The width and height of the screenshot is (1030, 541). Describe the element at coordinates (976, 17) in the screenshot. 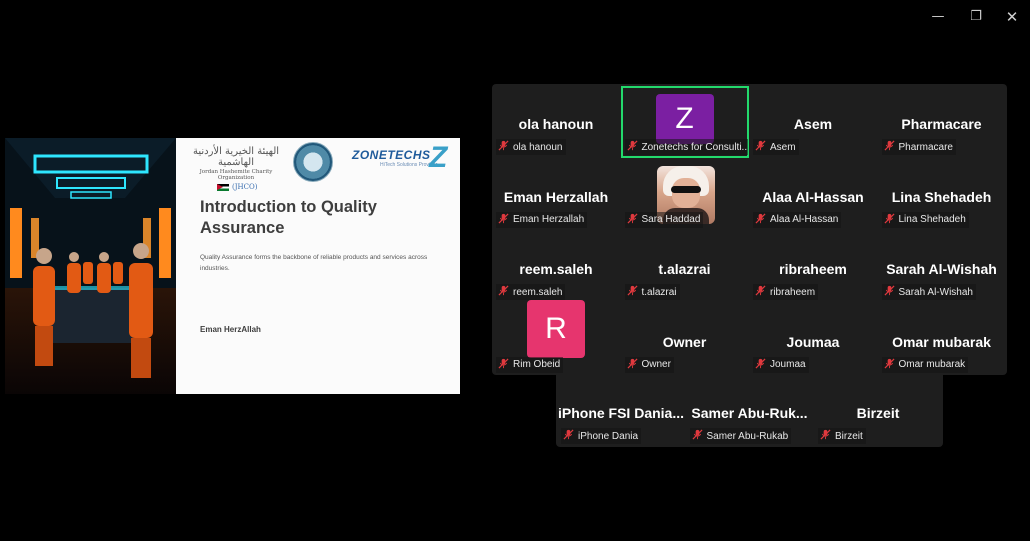

I see `restore-icon: ❐` at that location.